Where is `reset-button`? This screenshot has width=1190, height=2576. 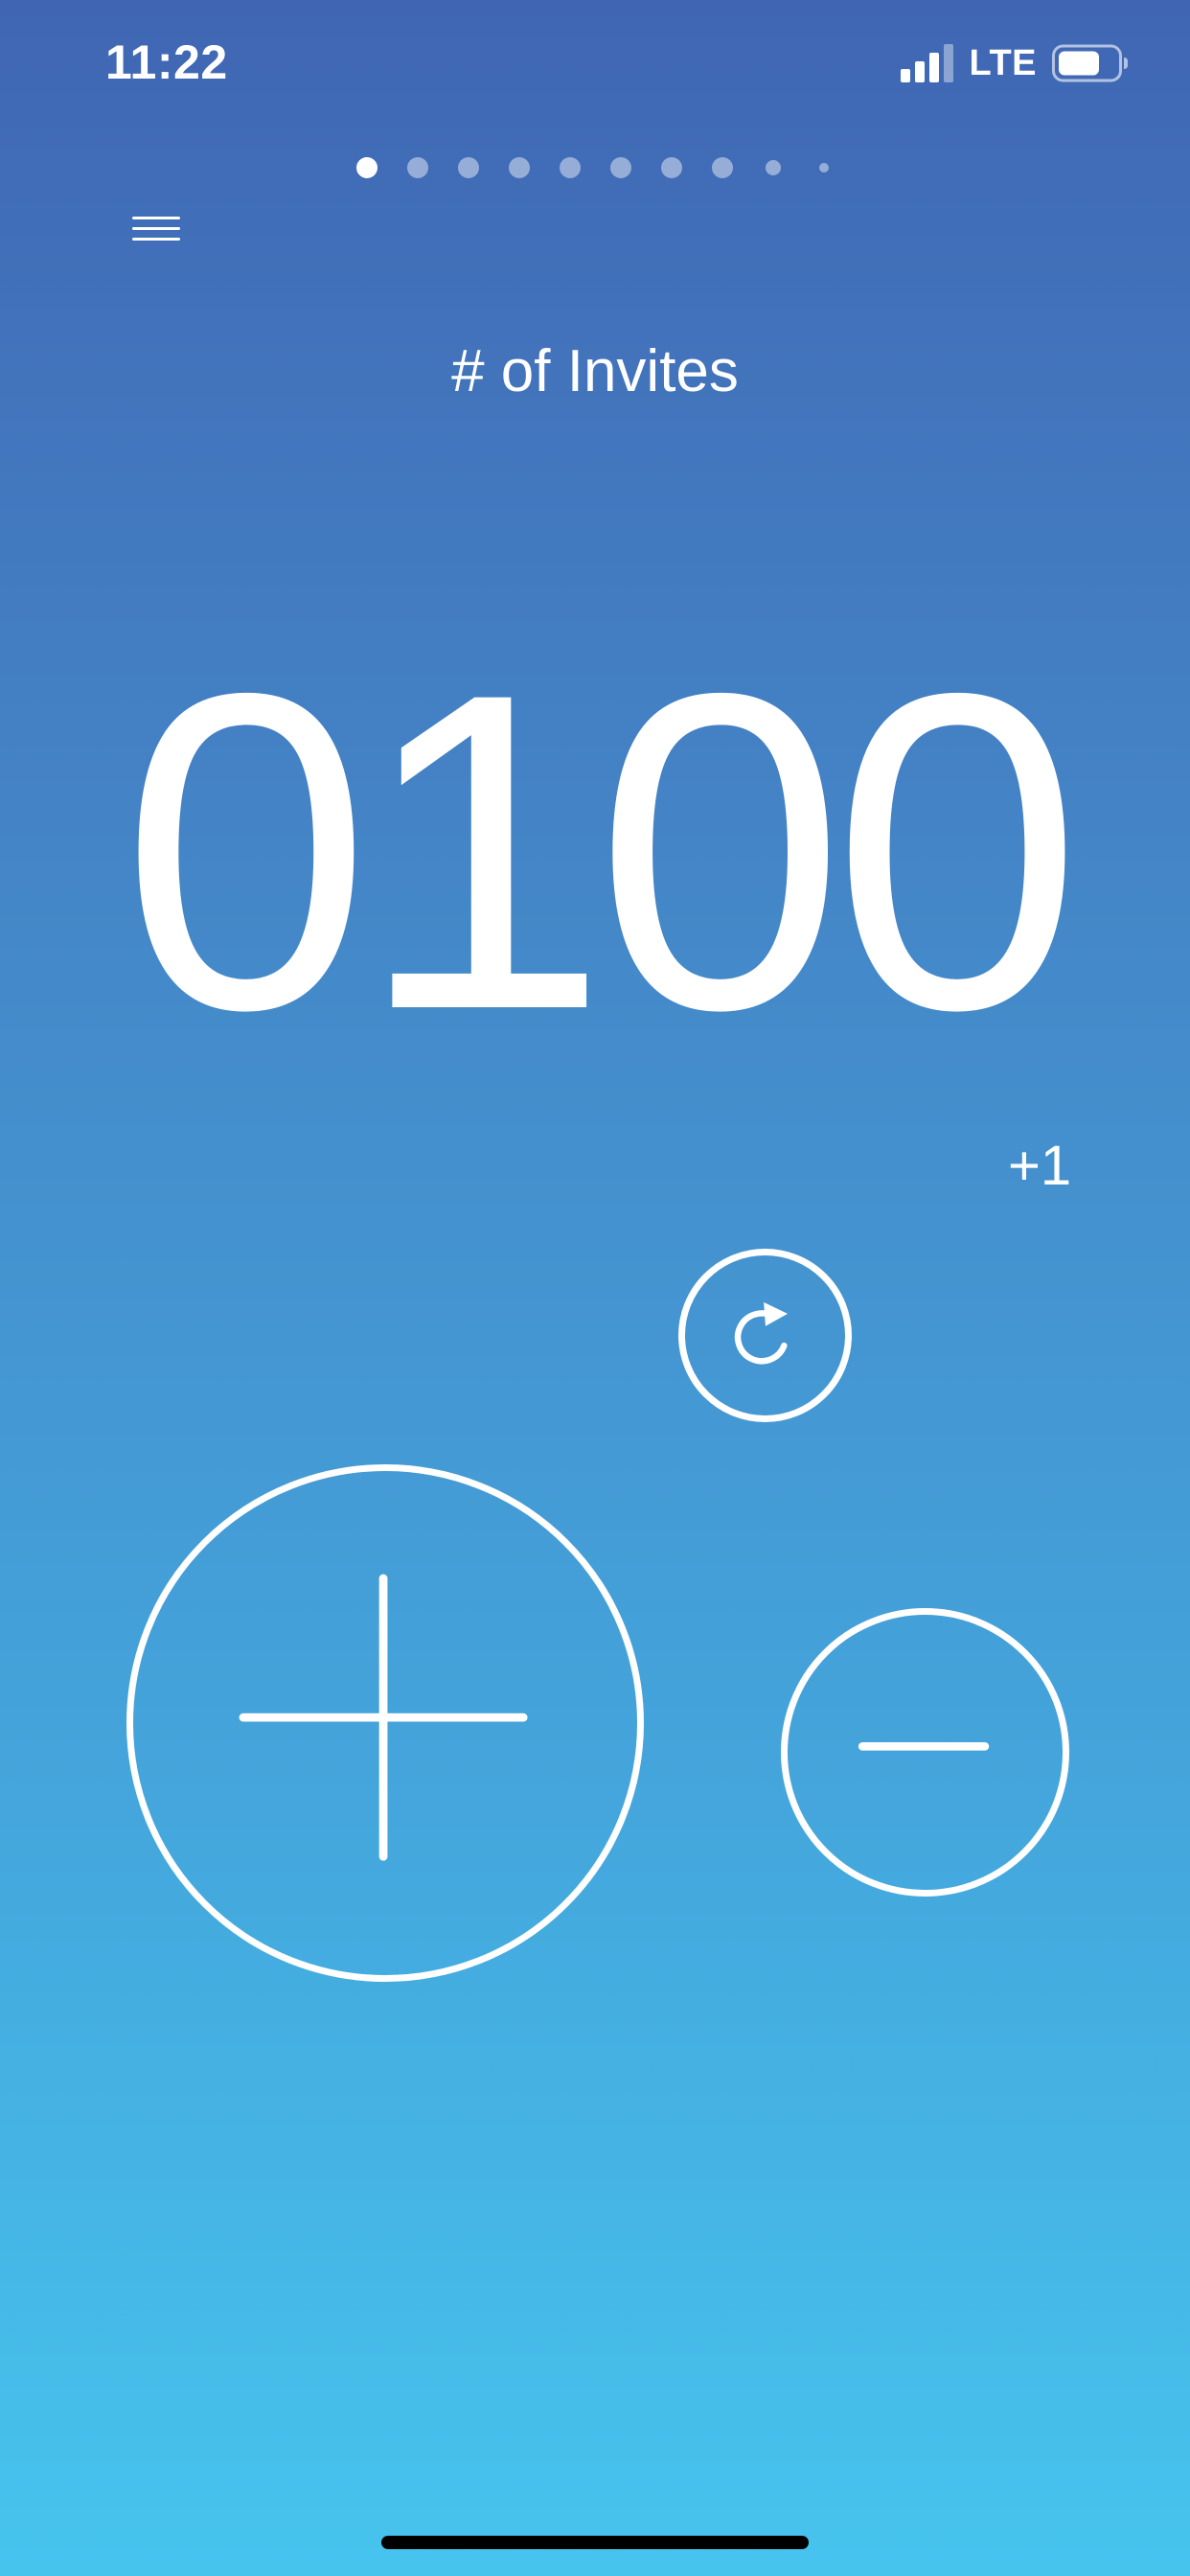 reset-button is located at coordinates (765, 1335).